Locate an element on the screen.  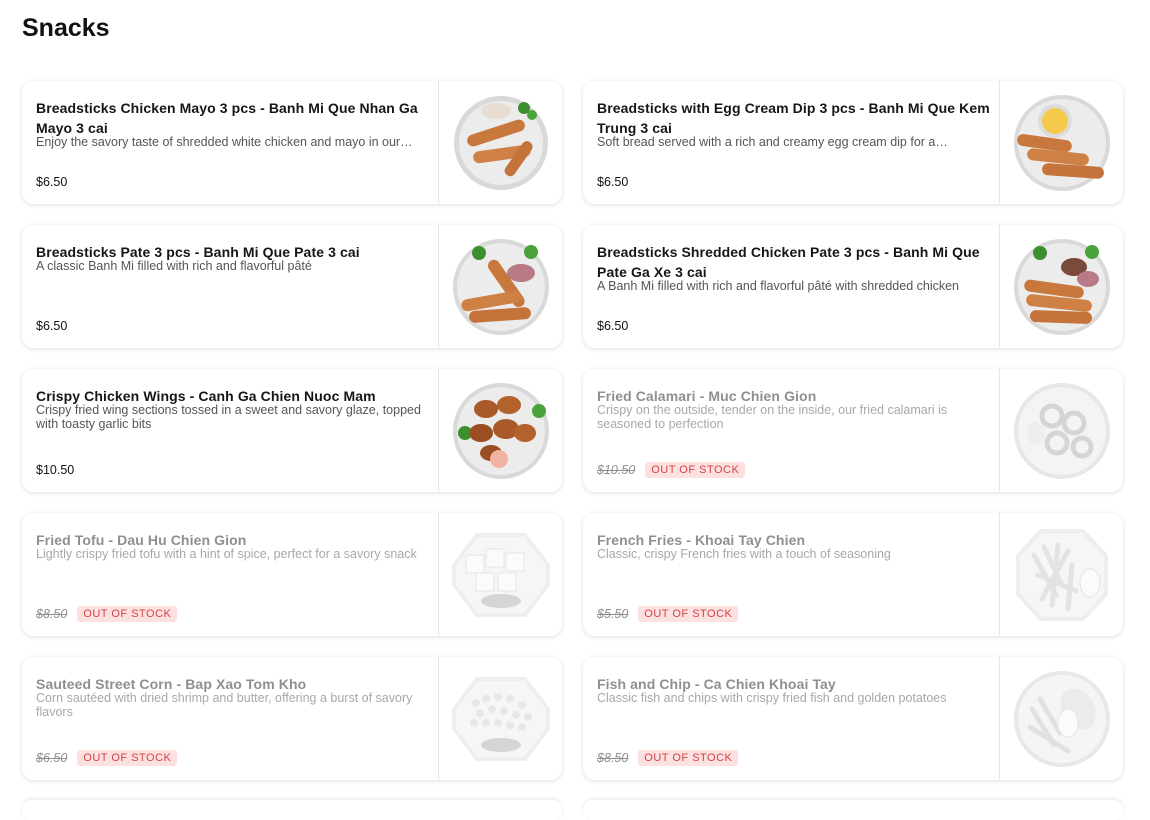
fried-calamari-image is located at coordinates (1061, 430).